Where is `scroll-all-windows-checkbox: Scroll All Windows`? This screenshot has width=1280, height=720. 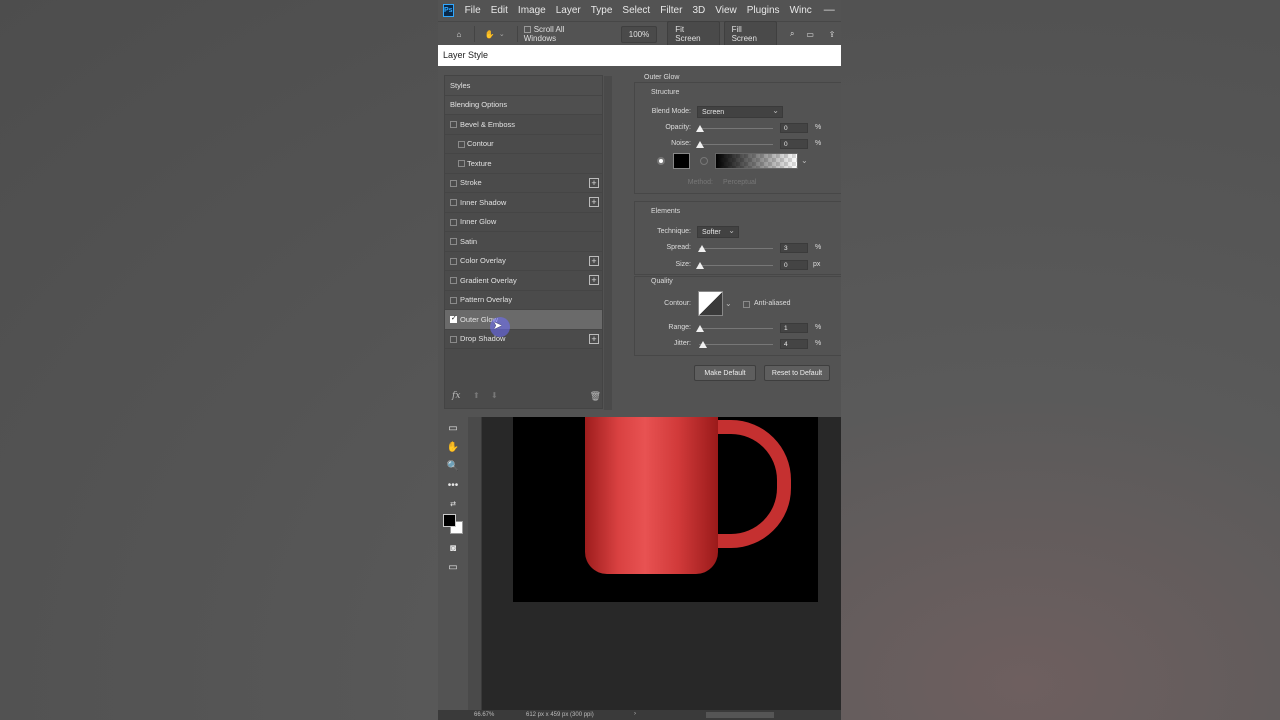
scroll-all-windows-checkbox: Scroll All Windows is located at coordinates (561, 34).